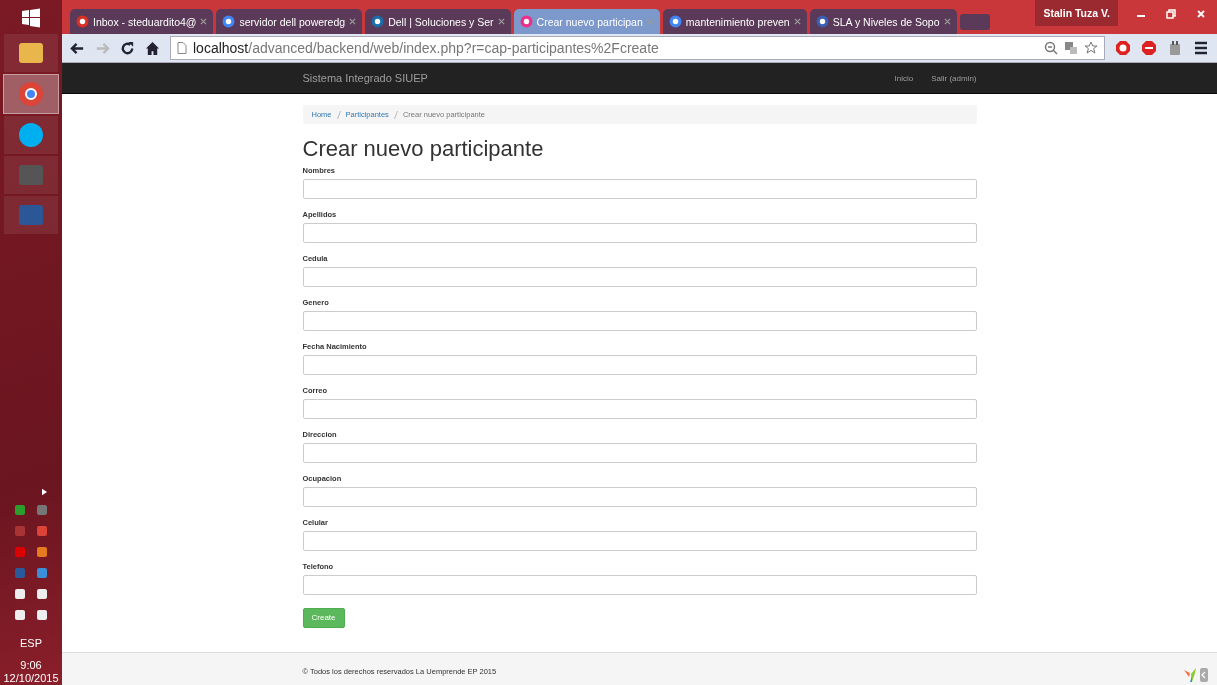 The height and width of the screenshot is (685, 1217). I want to click on browser-tab: mantenimiento preven, so click(734, 21).